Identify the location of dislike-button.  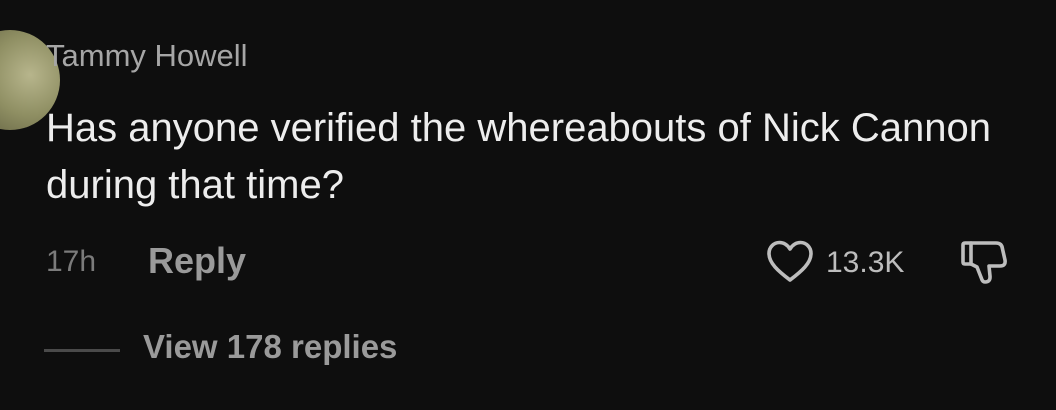
(984, 262).